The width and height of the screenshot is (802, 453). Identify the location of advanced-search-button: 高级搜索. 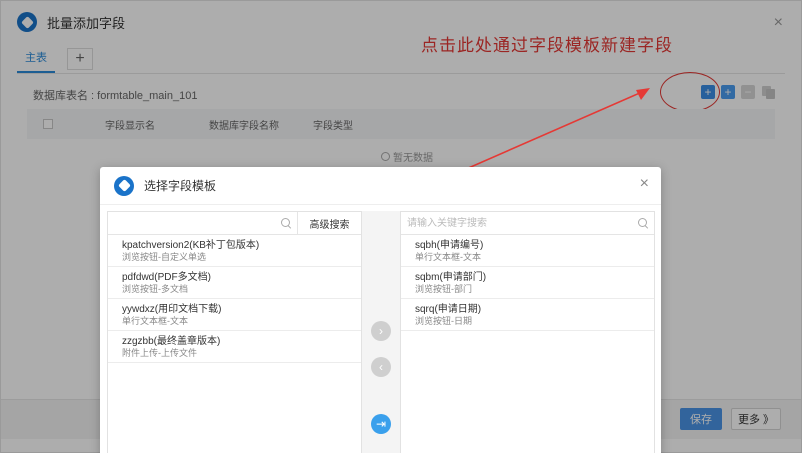
(329, 223).